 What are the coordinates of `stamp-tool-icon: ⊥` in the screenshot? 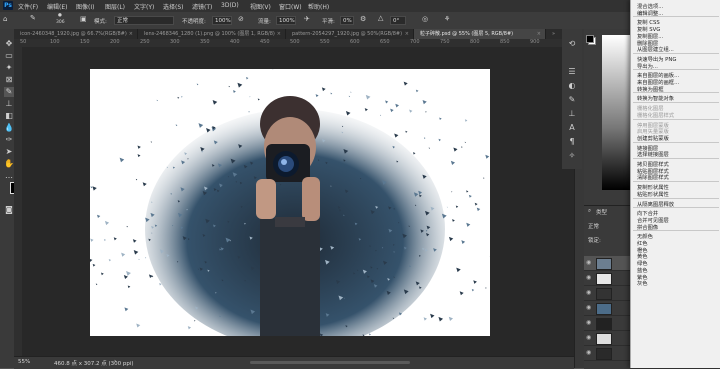 It's located at (9, 104).